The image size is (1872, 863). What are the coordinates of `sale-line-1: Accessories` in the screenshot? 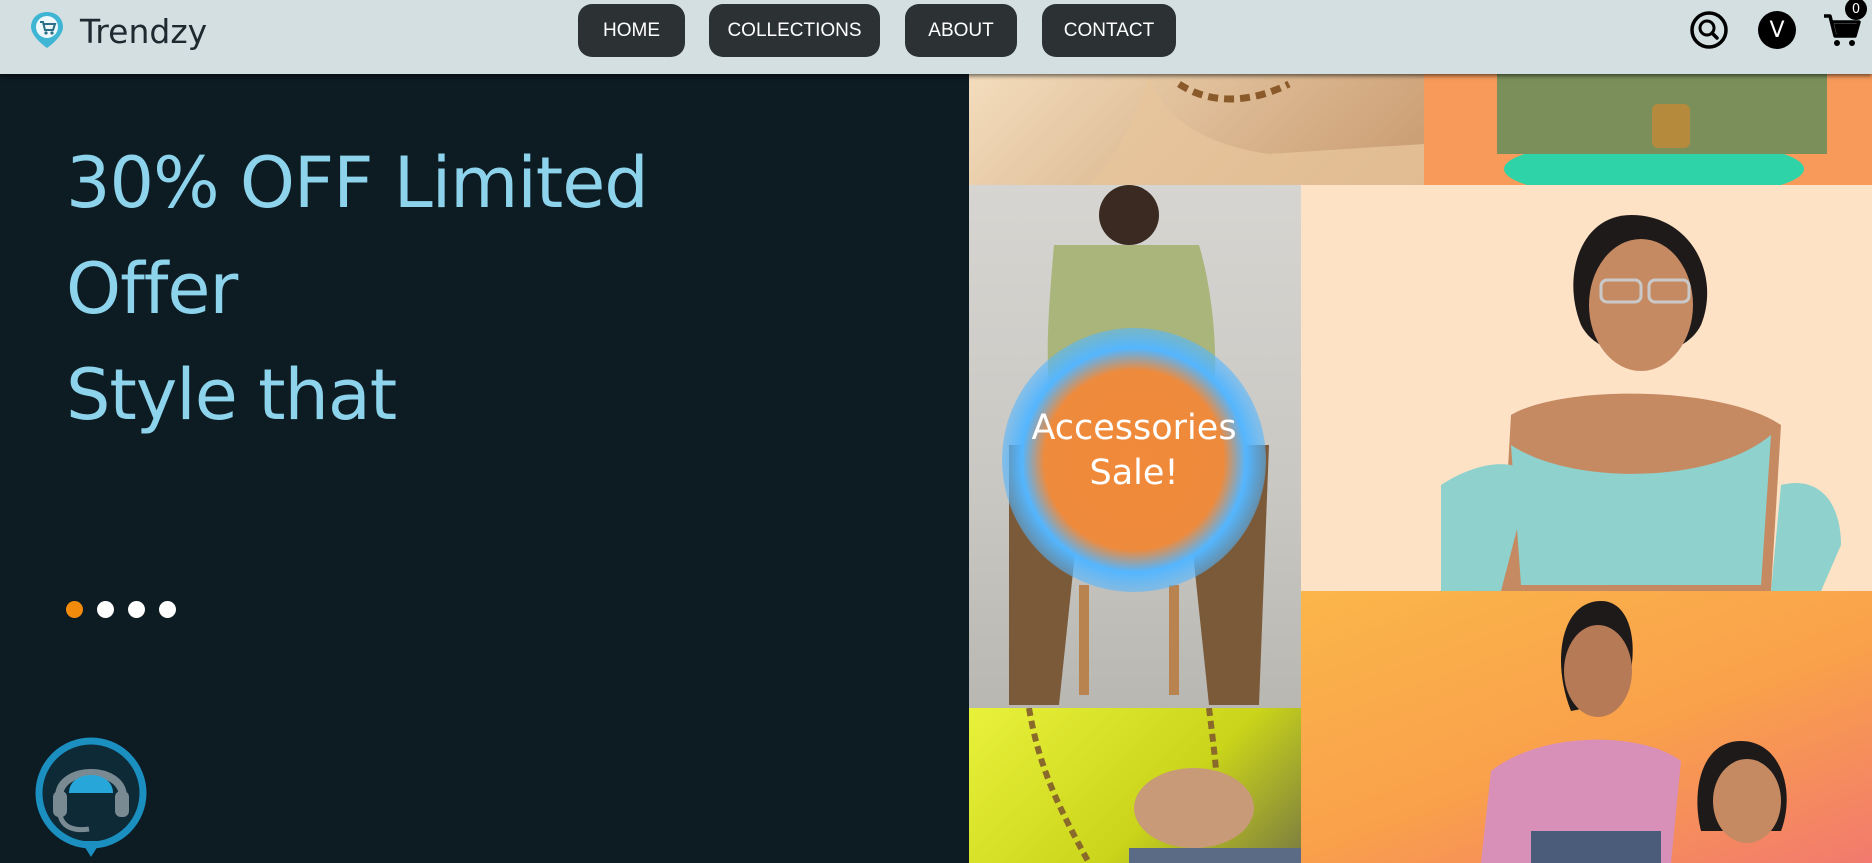 It's located at (1134, 428).